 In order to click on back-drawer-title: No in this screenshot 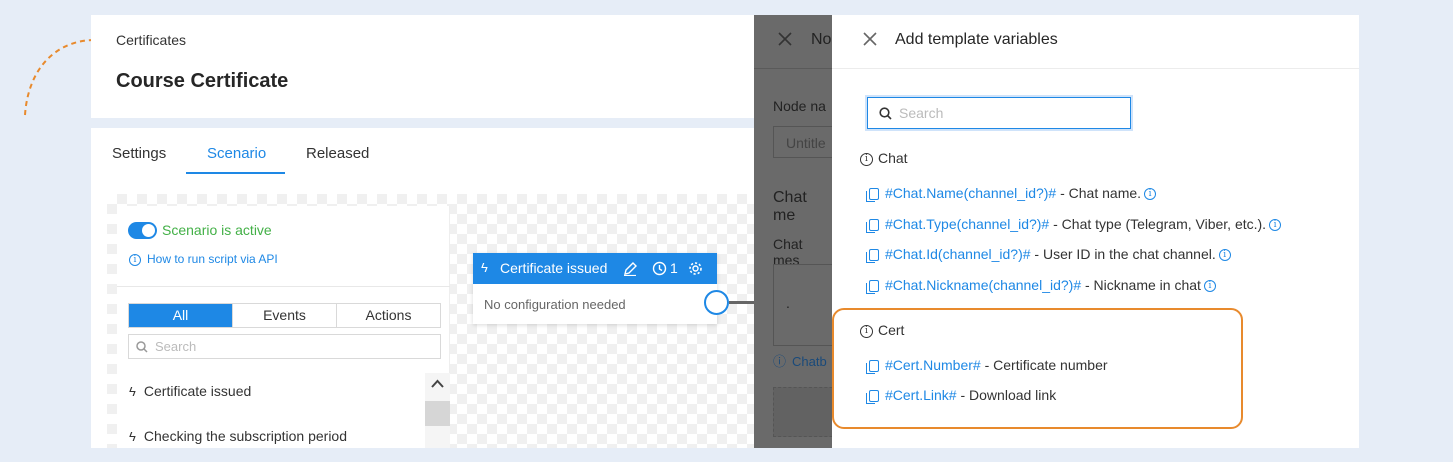, I will do `click(821, 39)`.